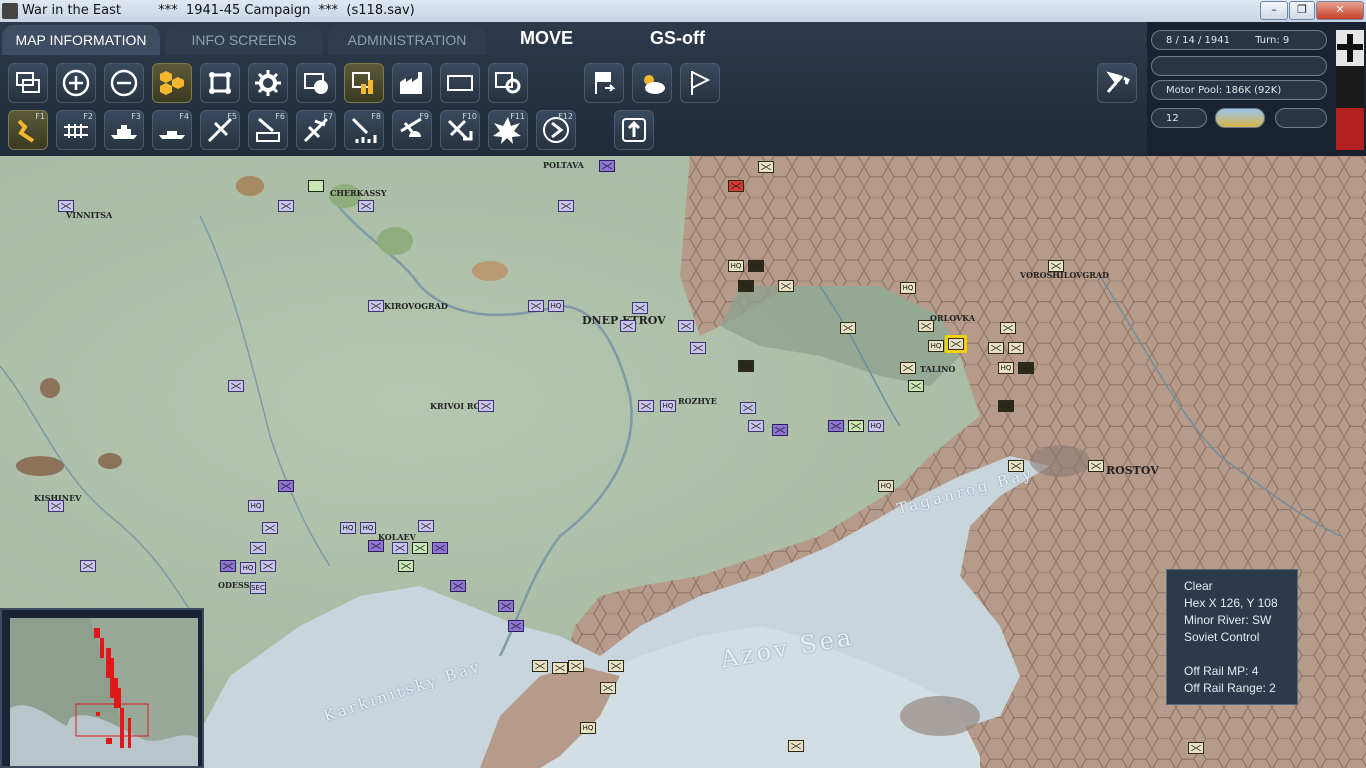 This screenshot has width=1366, height=768. I want to click on air-transfer-icon: F10, so click(460, 130).